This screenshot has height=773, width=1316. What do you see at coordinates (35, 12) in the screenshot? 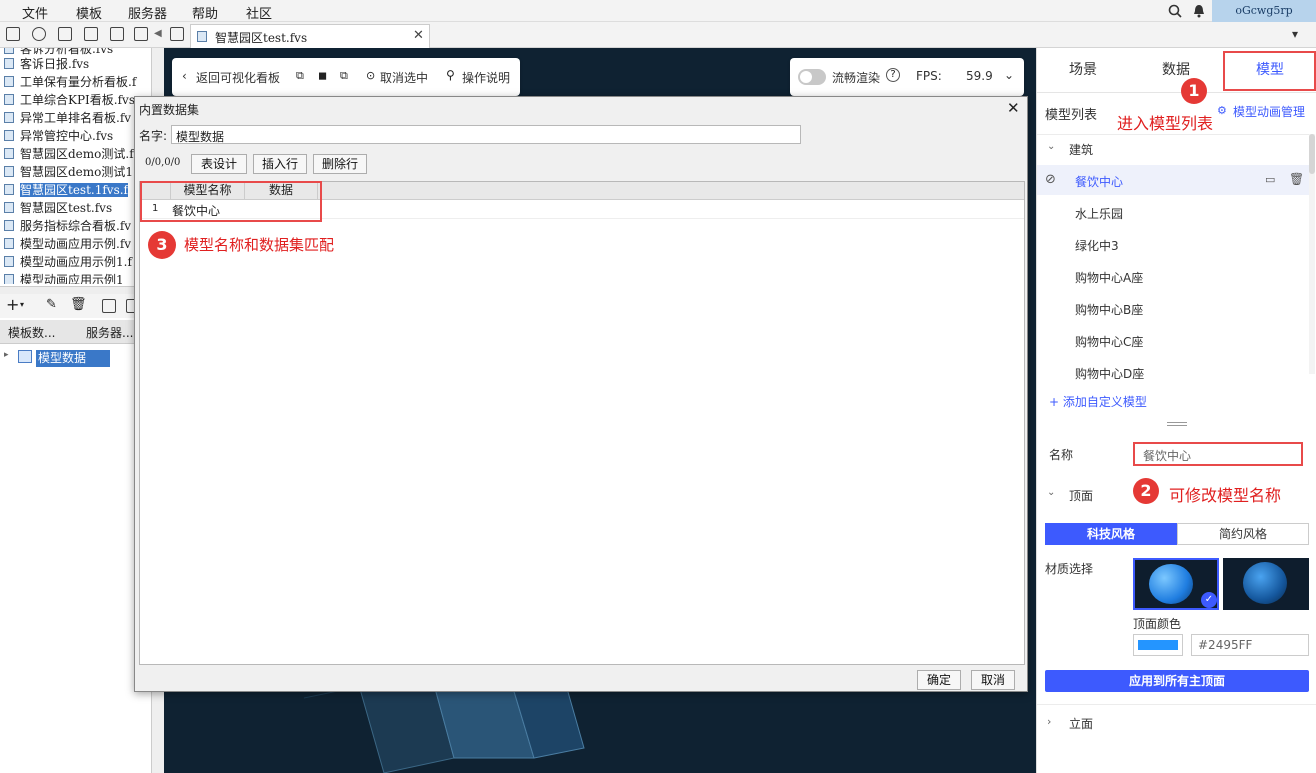
I see `menu-file: 文件` at bounding box center [35, 12].